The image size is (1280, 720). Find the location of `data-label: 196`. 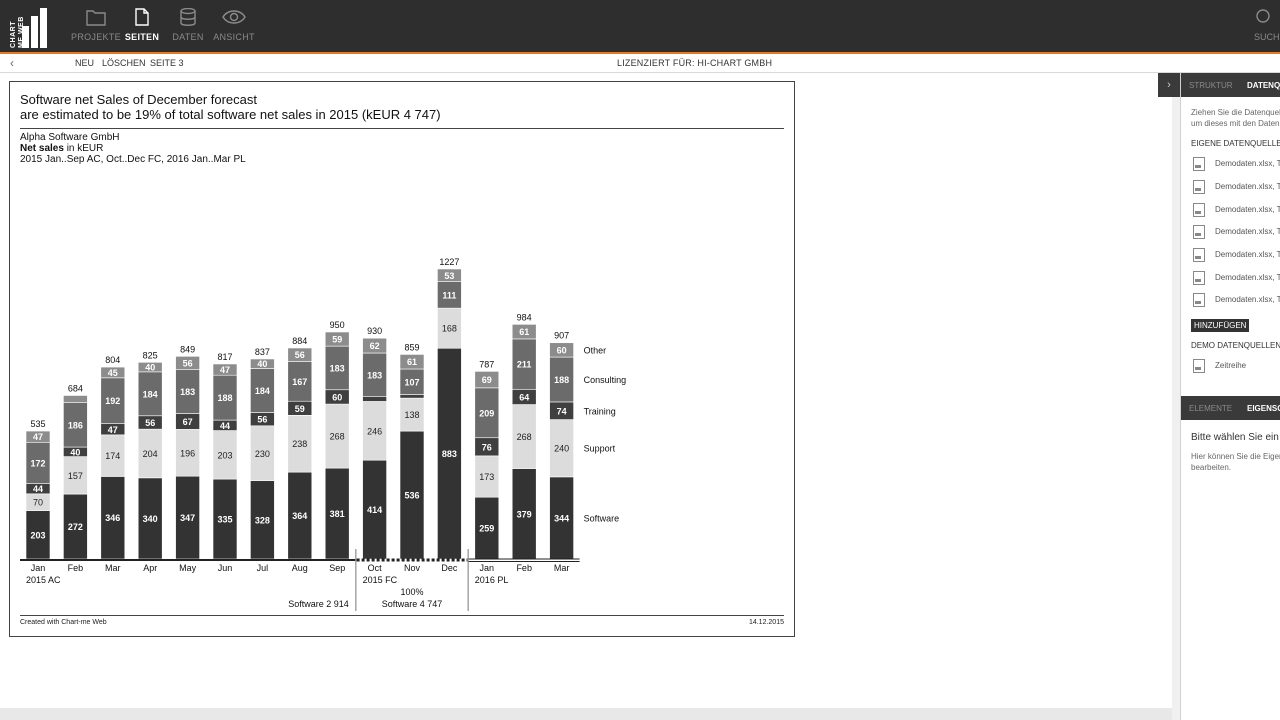

data-label: 196 is located at coordinates (187, 453).